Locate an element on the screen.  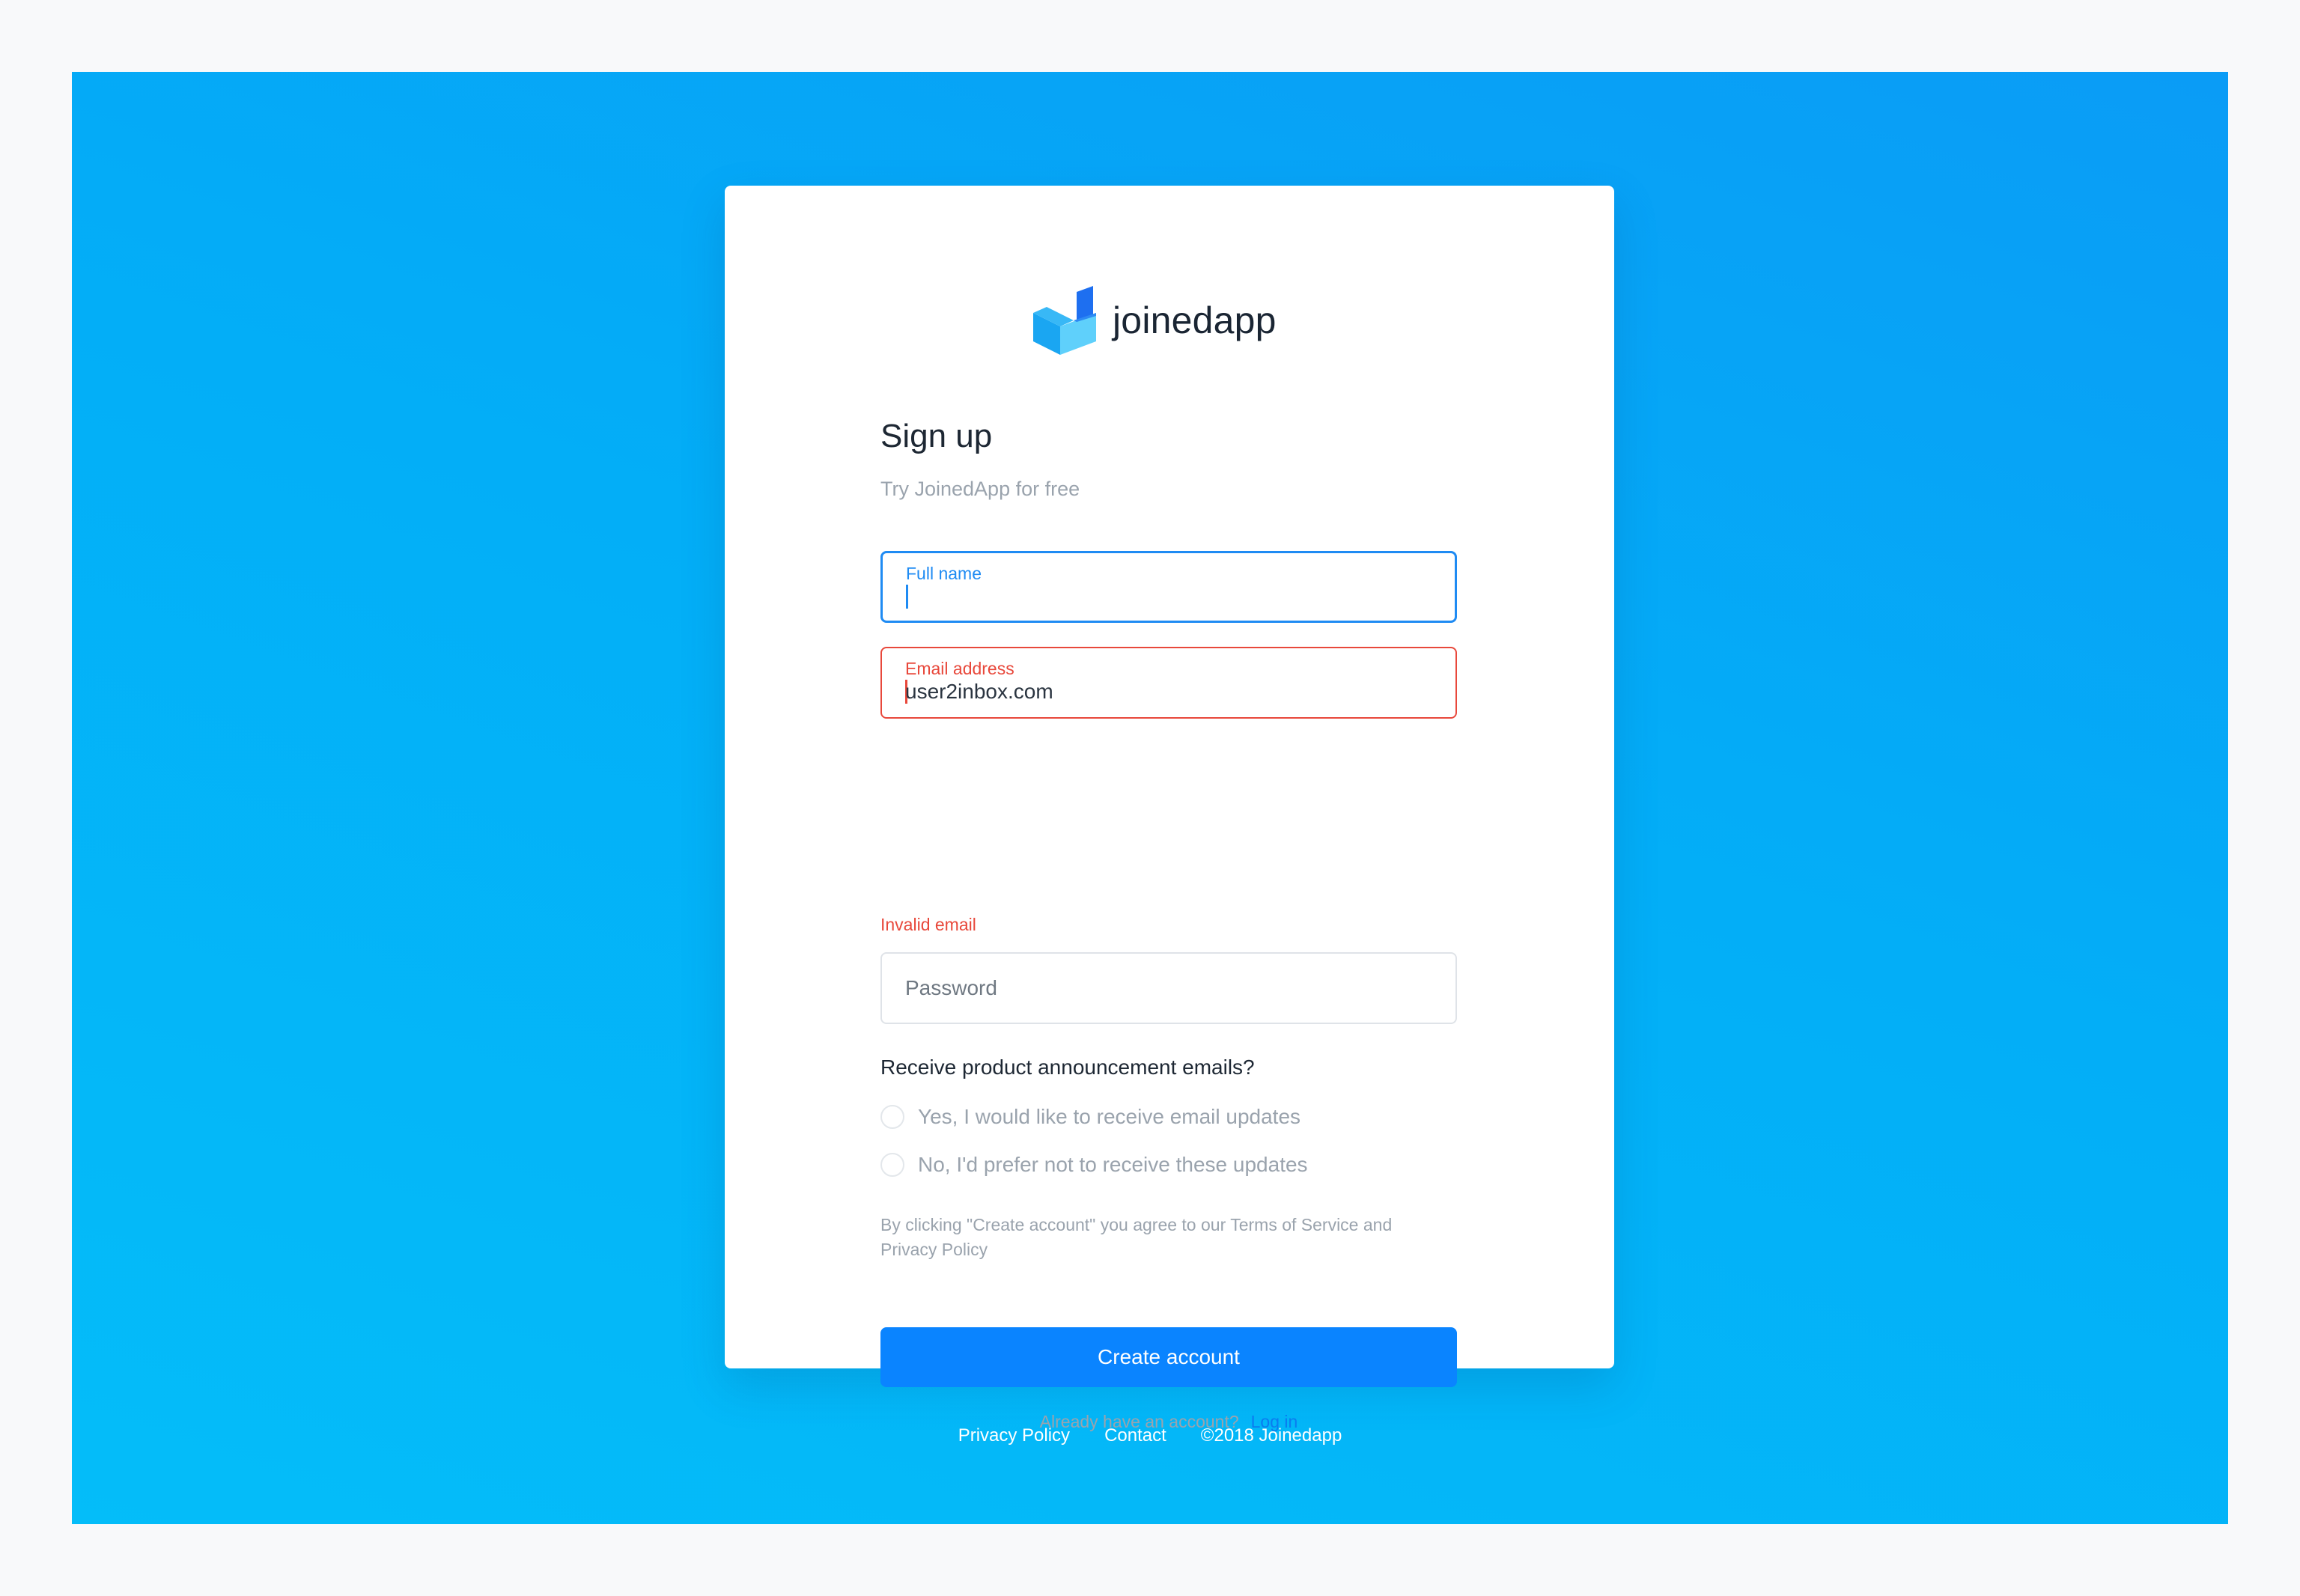
email-input: user2inbox.com is located at coordinates (979, 692).